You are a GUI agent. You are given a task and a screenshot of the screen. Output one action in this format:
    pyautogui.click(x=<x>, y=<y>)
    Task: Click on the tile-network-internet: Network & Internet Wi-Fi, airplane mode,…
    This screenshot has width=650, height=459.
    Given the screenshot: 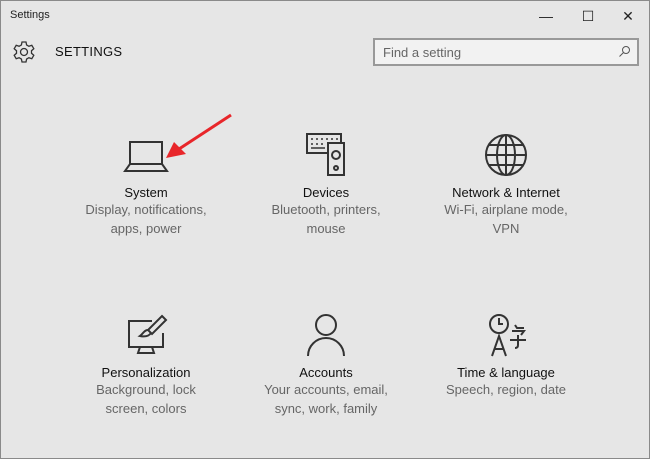 What is the action you would take?
    pyautogui.click(x=506, y=185)
    